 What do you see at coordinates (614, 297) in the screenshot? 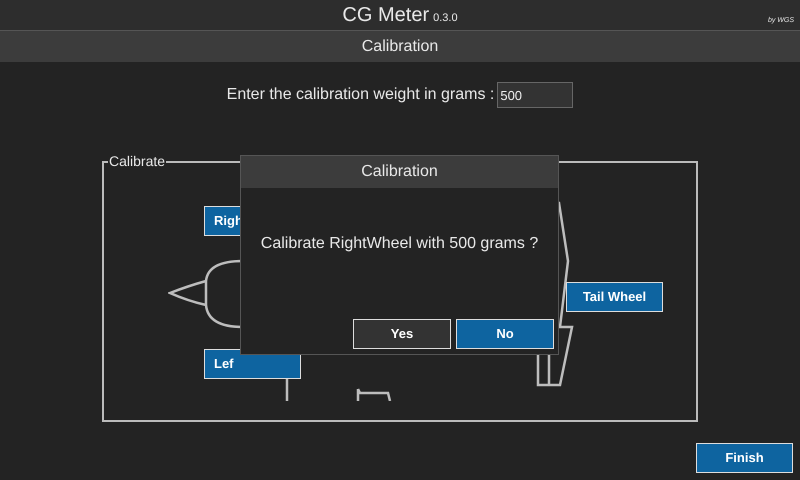
I see `wheel-button: Tail Wheel` at bounding box center [614, 297].